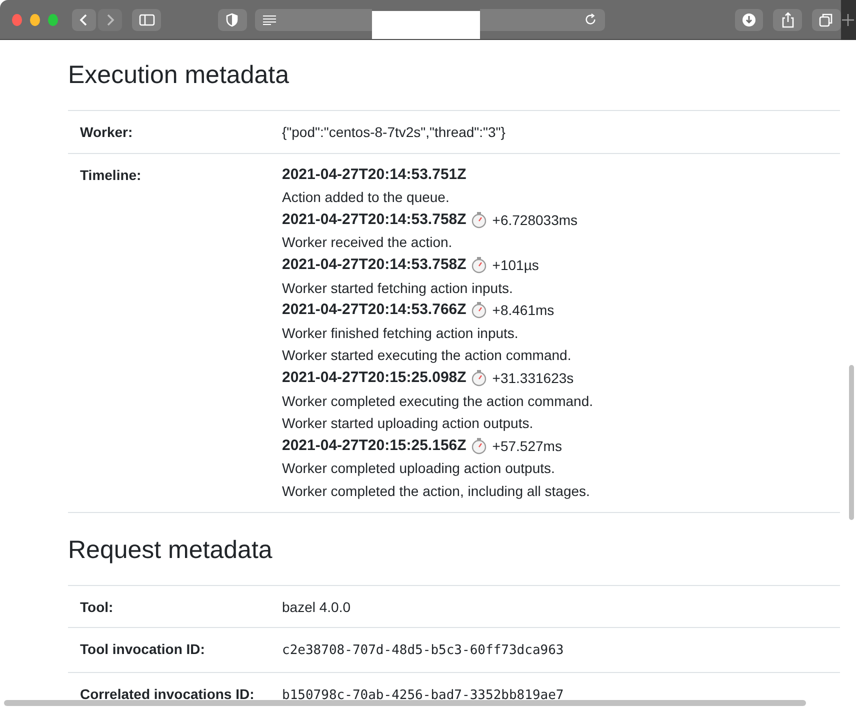  I want to click on timeline-message: Worker started fetching action inputs., so click(397, 288).